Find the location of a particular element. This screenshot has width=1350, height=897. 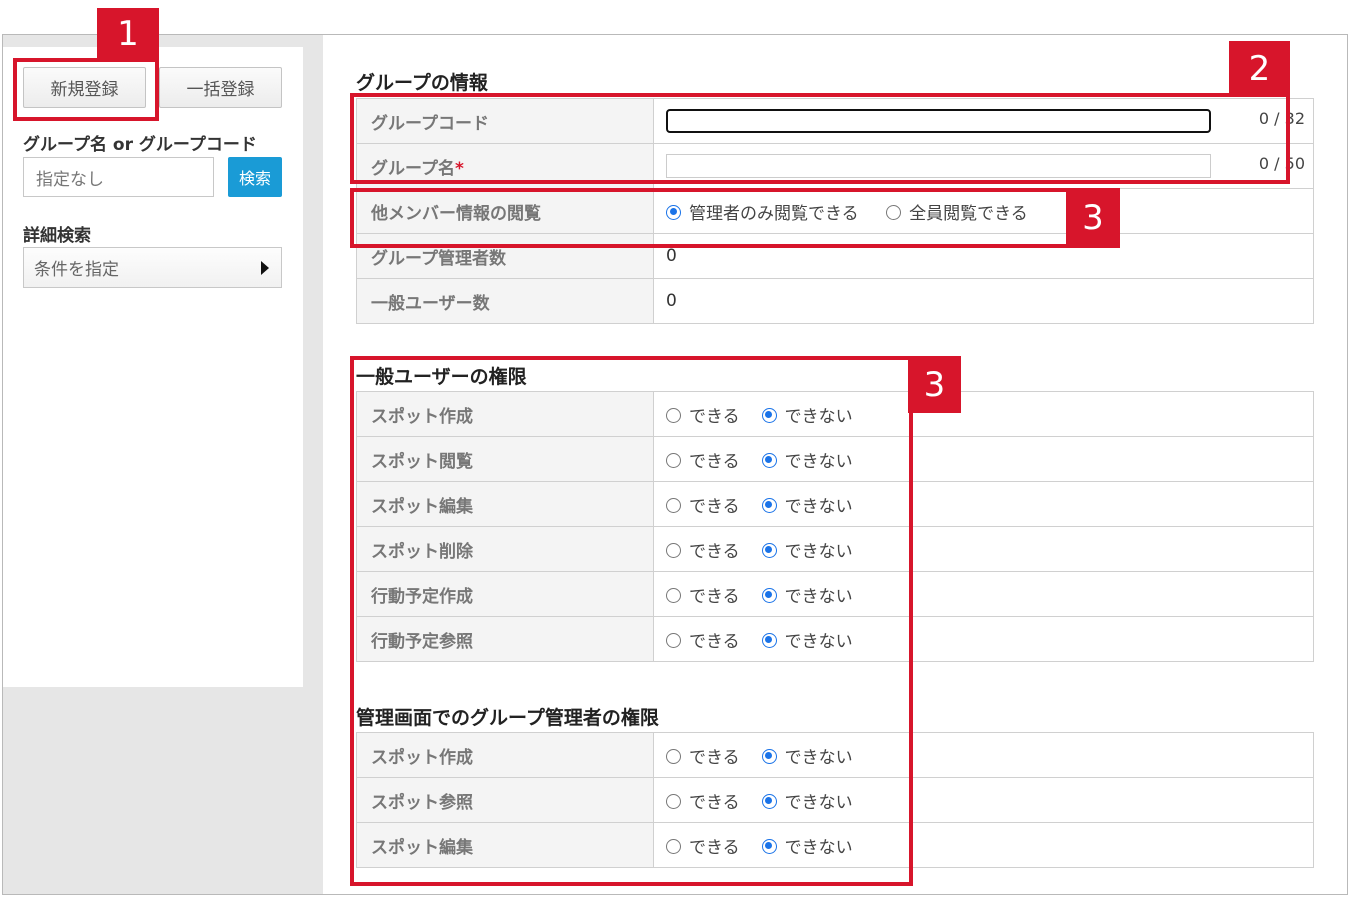

option-label: 管理者のみ閲覧できる is located at coordinates (774, 213).